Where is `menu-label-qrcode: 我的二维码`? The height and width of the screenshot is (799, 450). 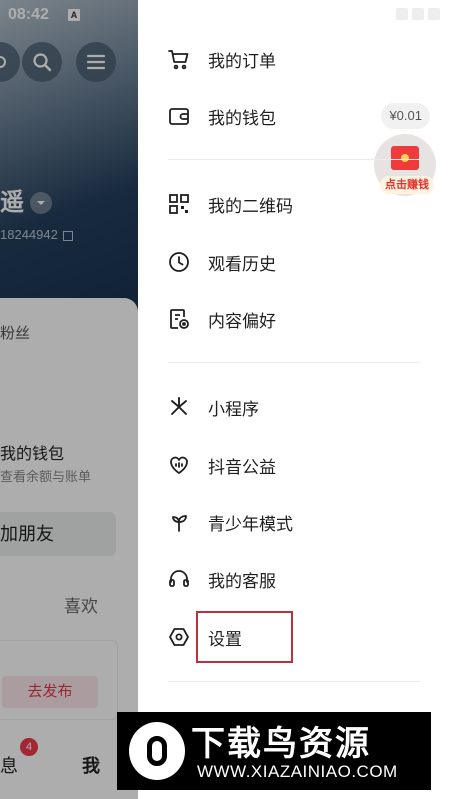 menu-label-qrcode: 我的二维码 is located at coordinates (250, 206).